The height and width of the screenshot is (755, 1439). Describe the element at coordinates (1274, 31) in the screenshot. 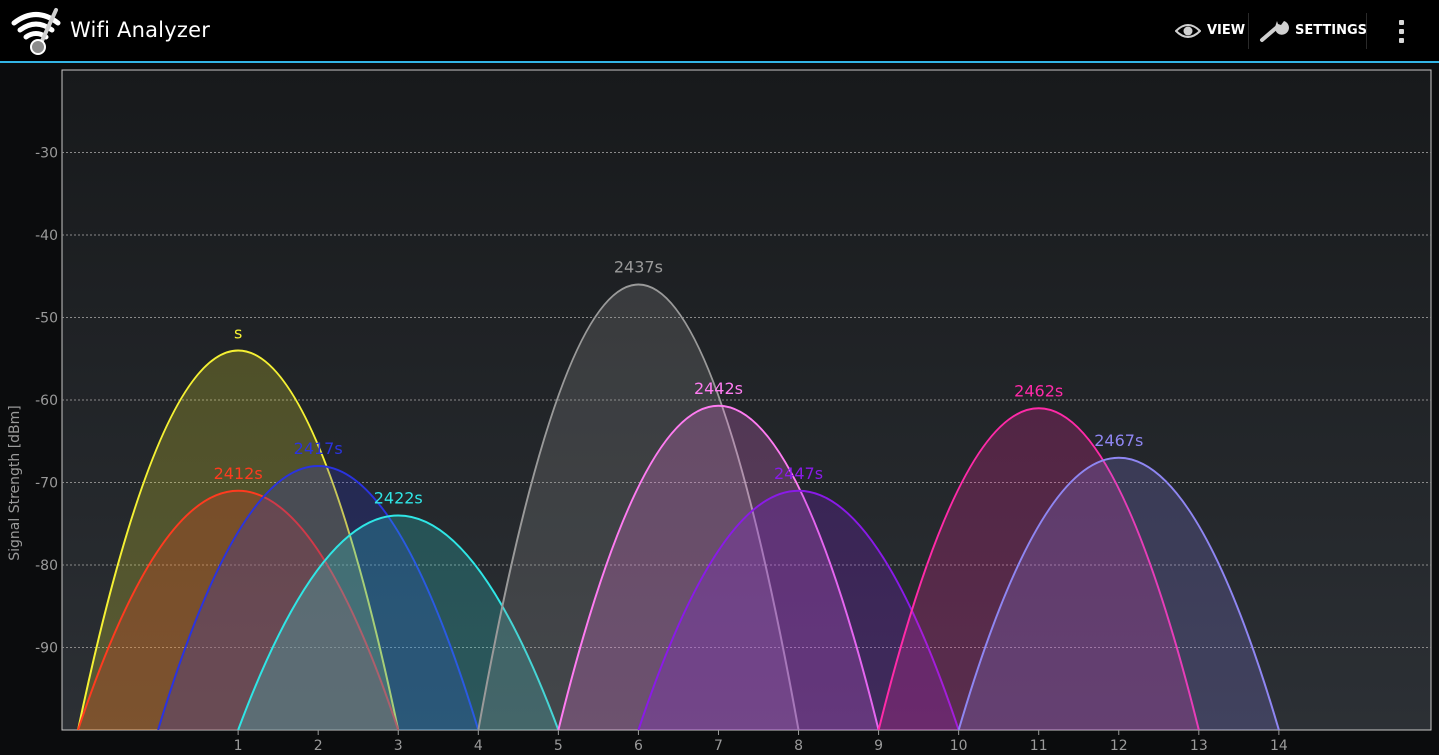

I see `wrench-icon` at that location.